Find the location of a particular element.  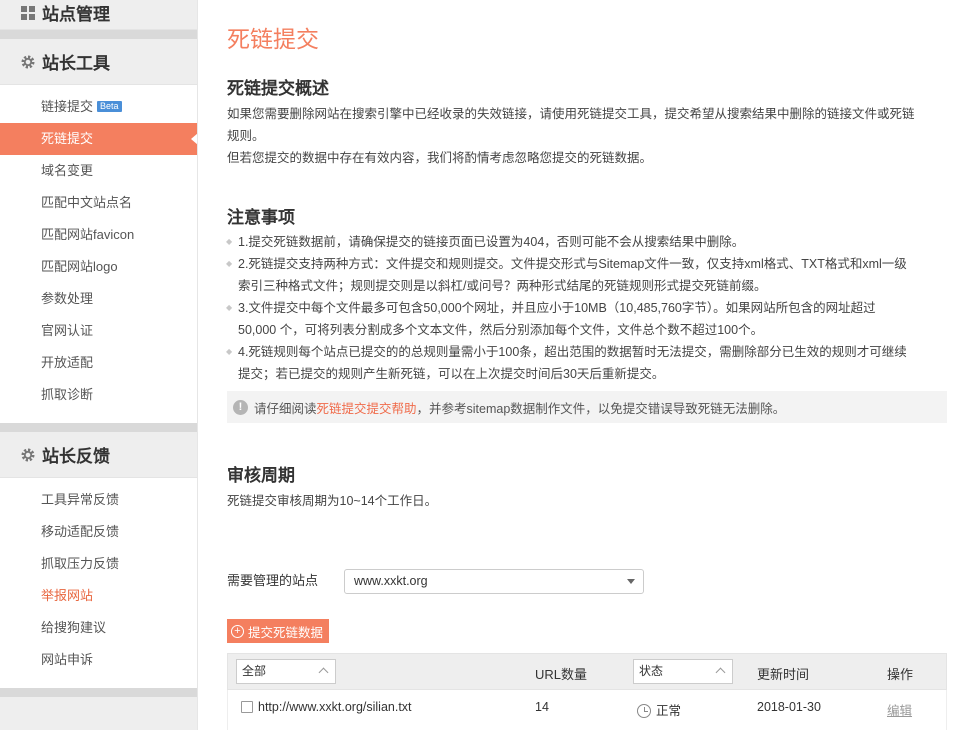

sidebar-item-label: 开放适配 is located at coordinates (67, 362).